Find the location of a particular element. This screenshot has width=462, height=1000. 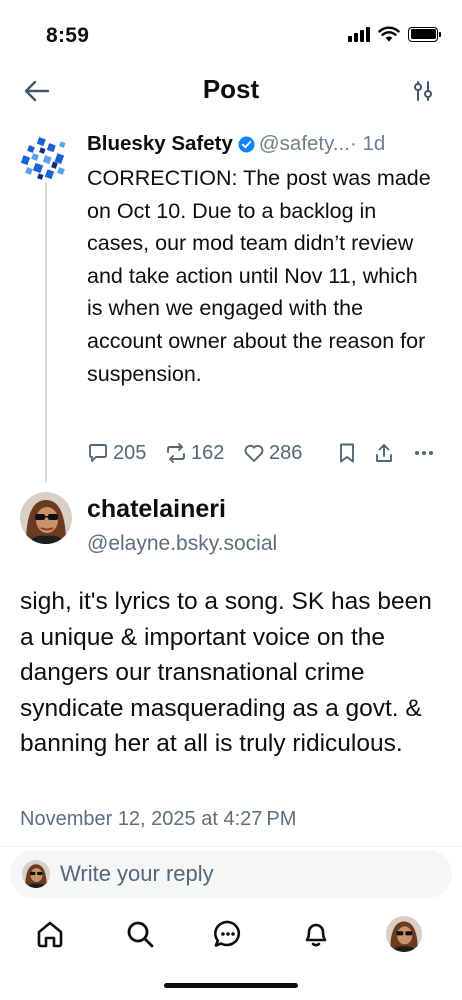

status-bar: 8:59 is located at coordinates (231, 33).